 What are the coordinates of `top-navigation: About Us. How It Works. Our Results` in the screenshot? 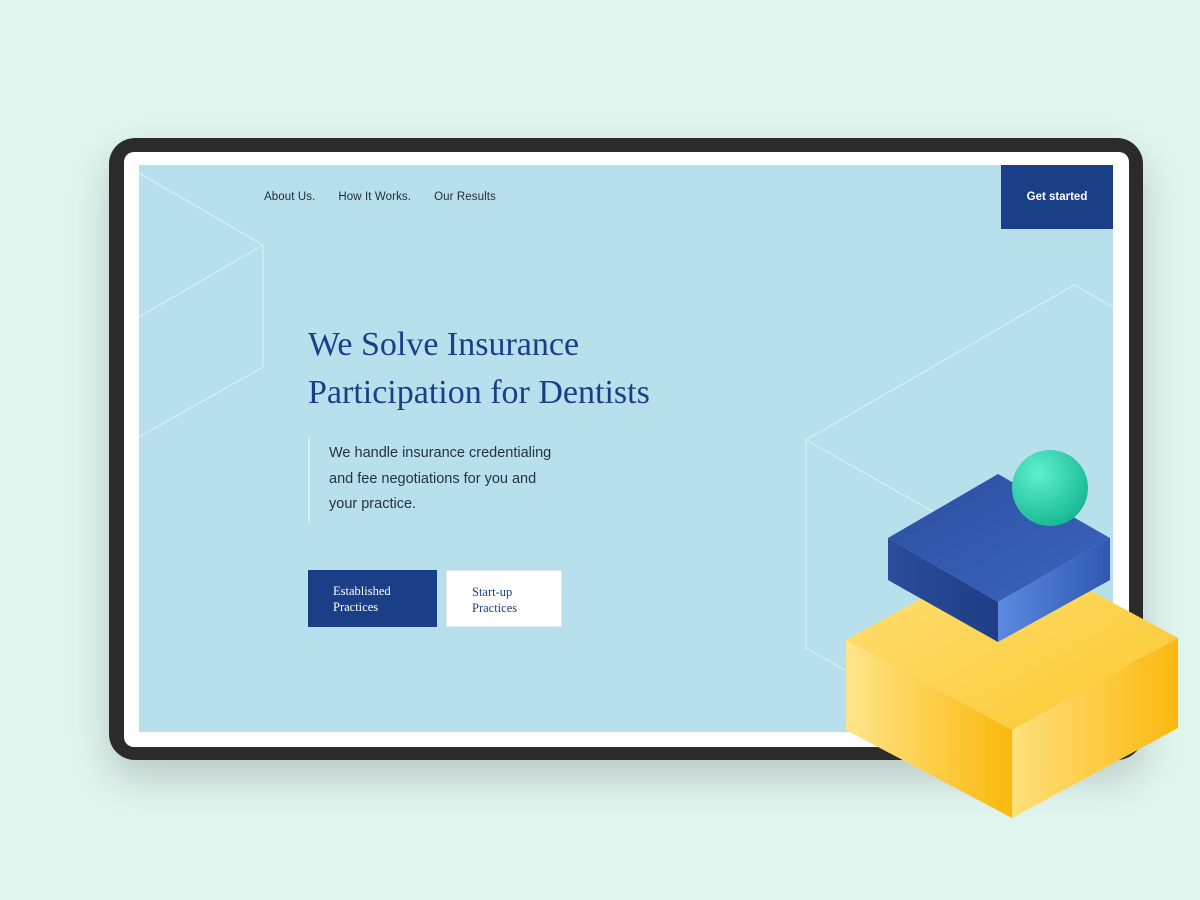 It's located at (380, 197).